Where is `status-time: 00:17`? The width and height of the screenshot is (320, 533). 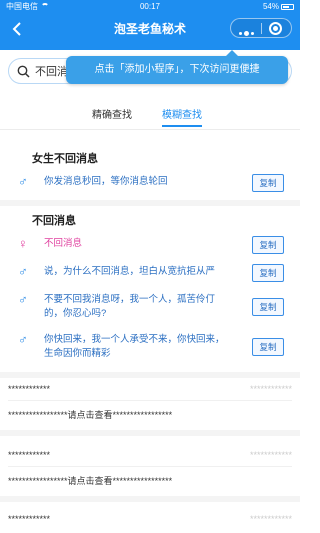 status-time: 00:17 is located at coordinates (150, 6).